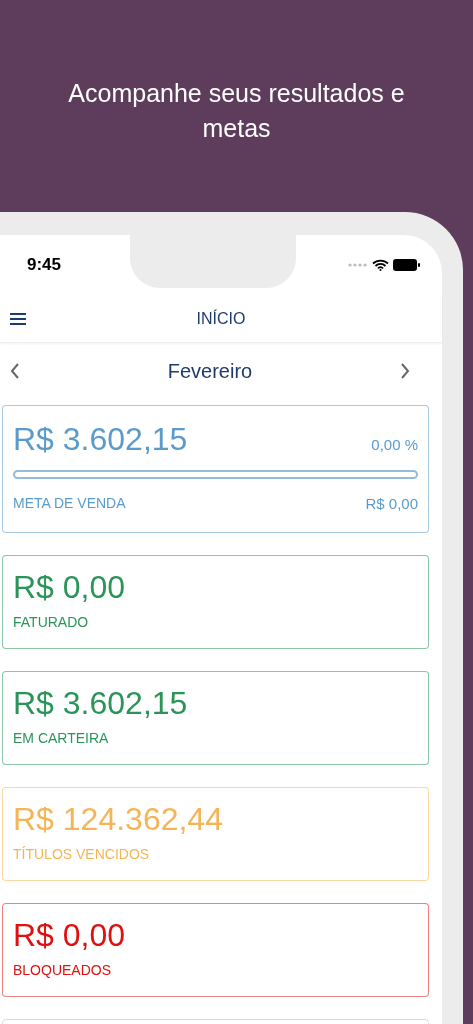  What do you see at coordinates (391, 504) in the screenshot?
I see `target-value: R$ 0,00` at bounding box center [391, 504].